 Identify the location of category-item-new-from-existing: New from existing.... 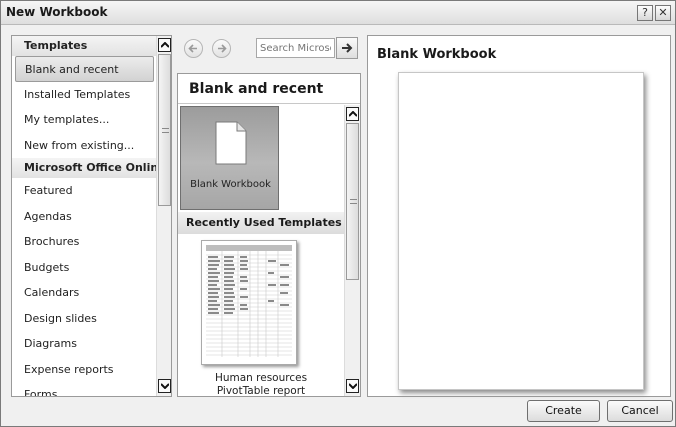
(84, 146).